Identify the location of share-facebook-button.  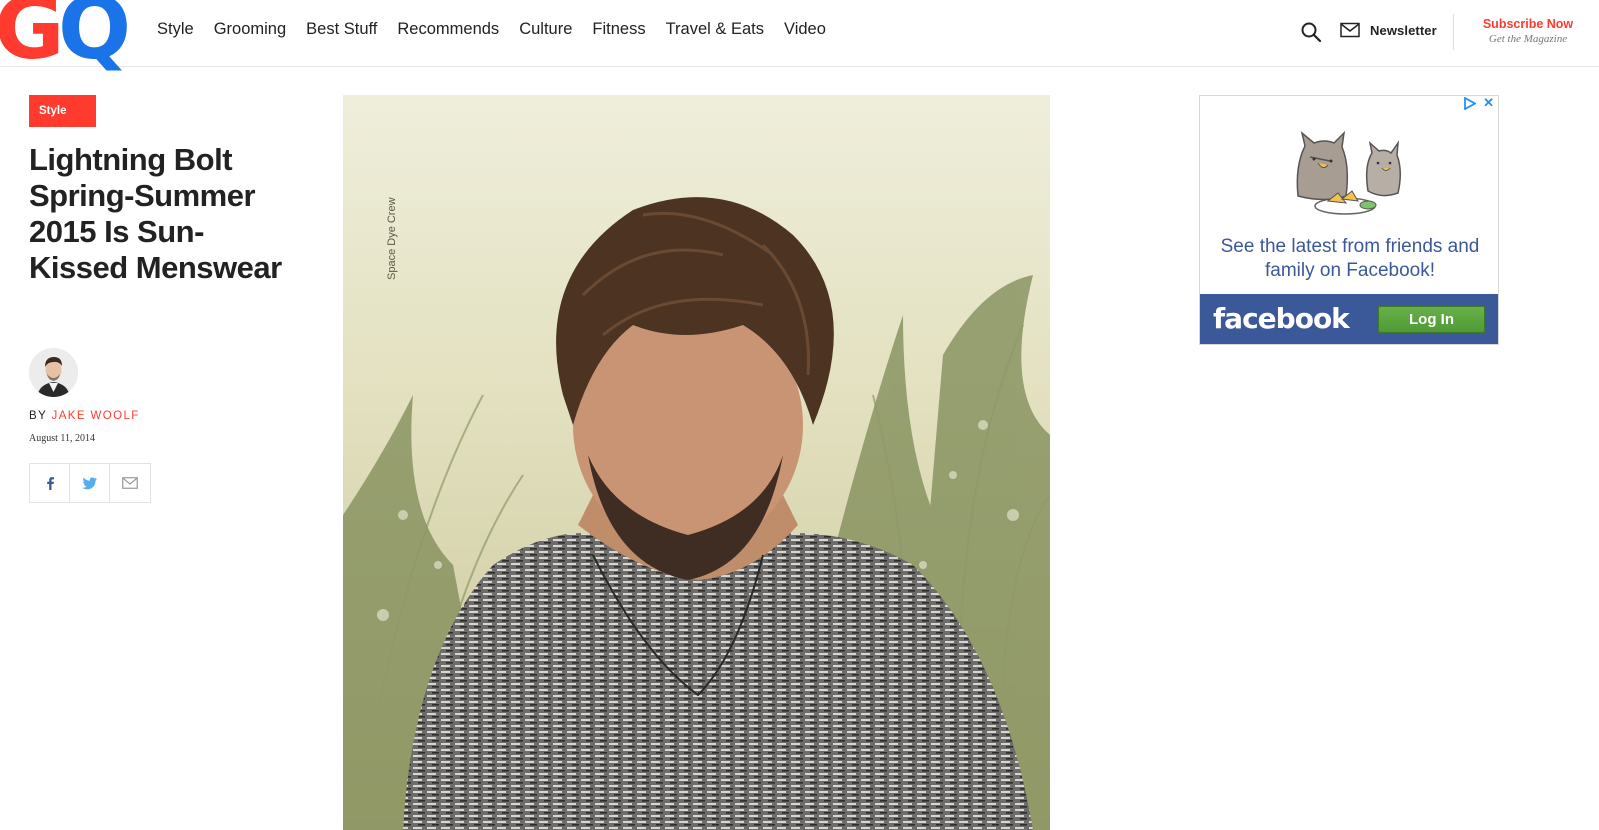
(50, 483).